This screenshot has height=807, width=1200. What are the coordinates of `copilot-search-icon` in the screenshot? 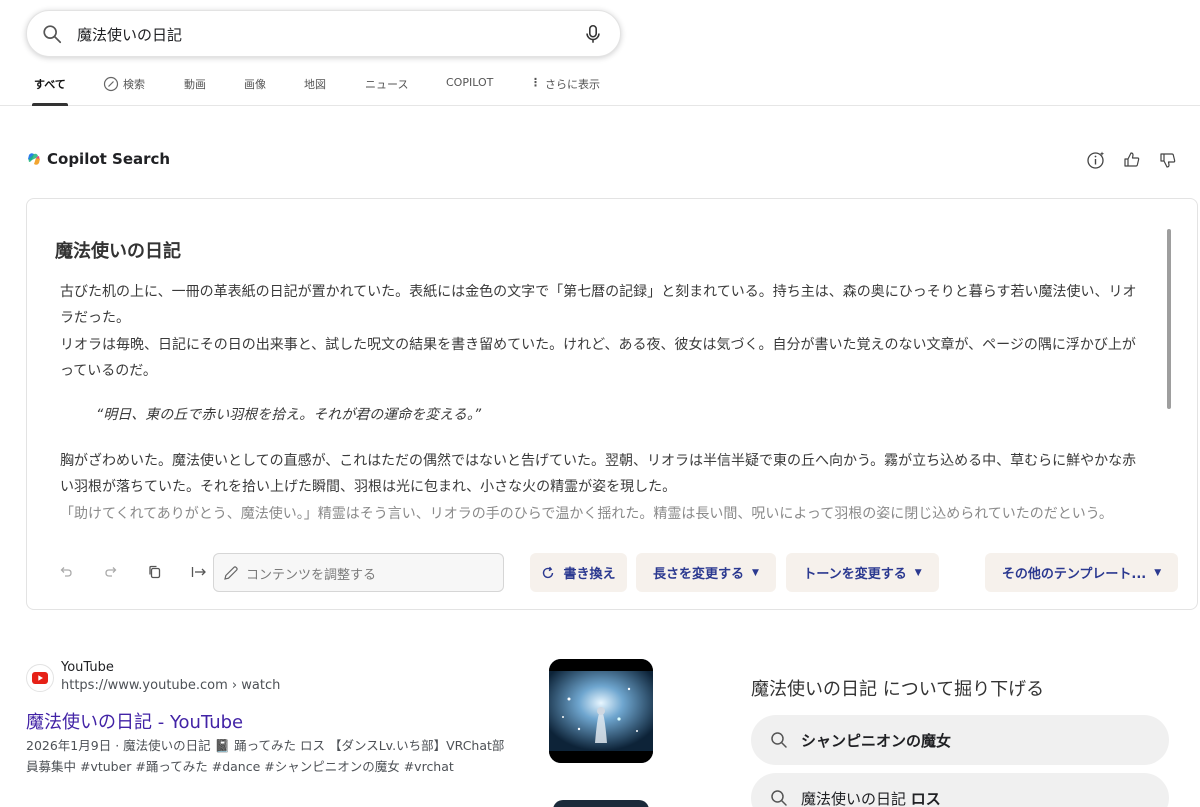 It's located at (111, 84).